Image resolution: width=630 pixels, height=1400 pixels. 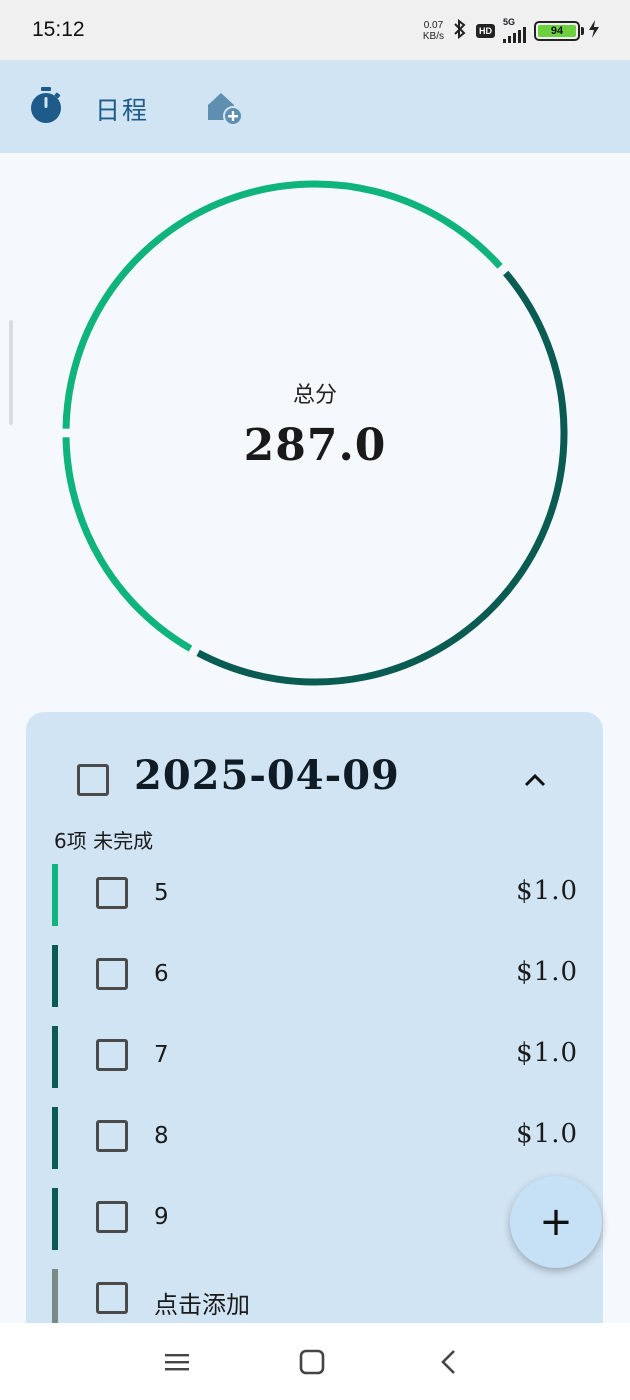 I want to click on score-label: 总分, so click(x=314, y=395).